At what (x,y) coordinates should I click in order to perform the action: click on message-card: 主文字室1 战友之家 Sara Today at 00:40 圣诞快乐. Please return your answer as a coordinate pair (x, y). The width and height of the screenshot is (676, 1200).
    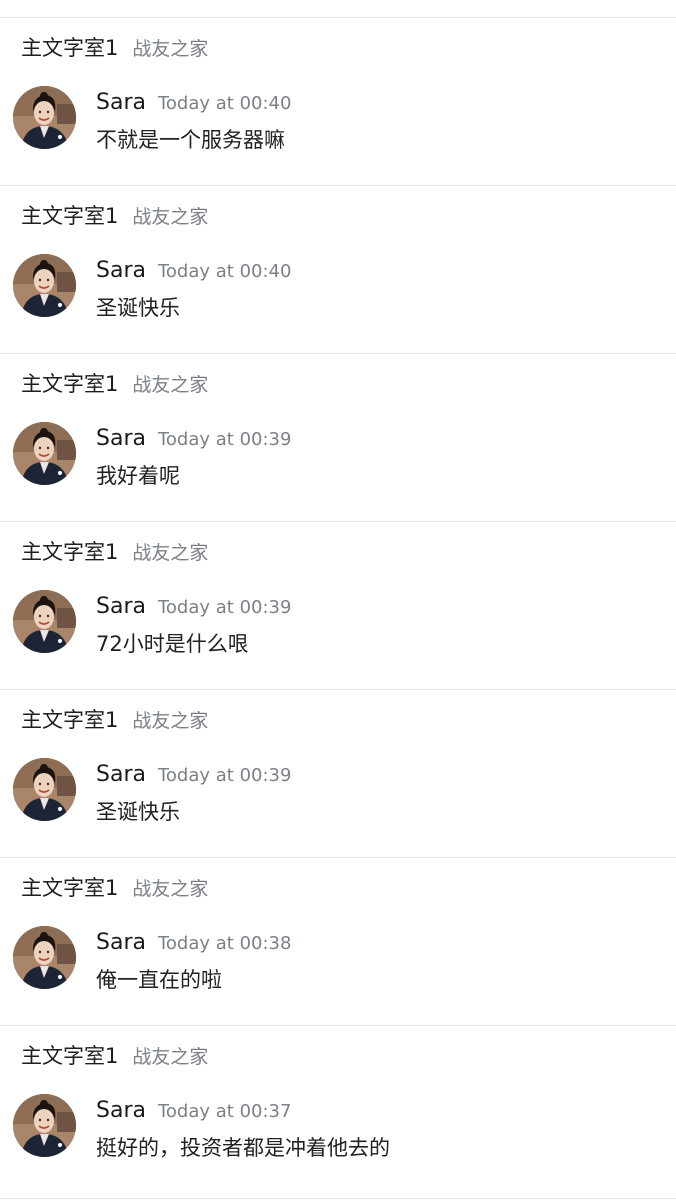
    Looking at the image, I should click on (338, 269).